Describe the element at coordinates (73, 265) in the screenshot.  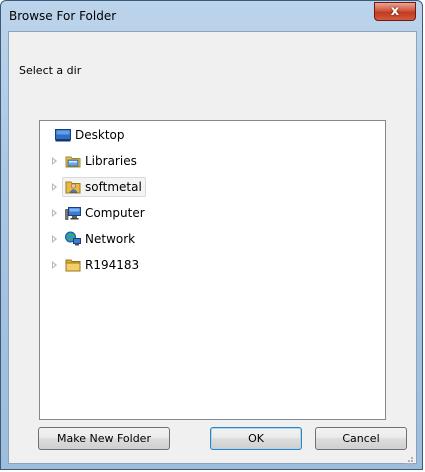
I see `folder-icon` at that location.